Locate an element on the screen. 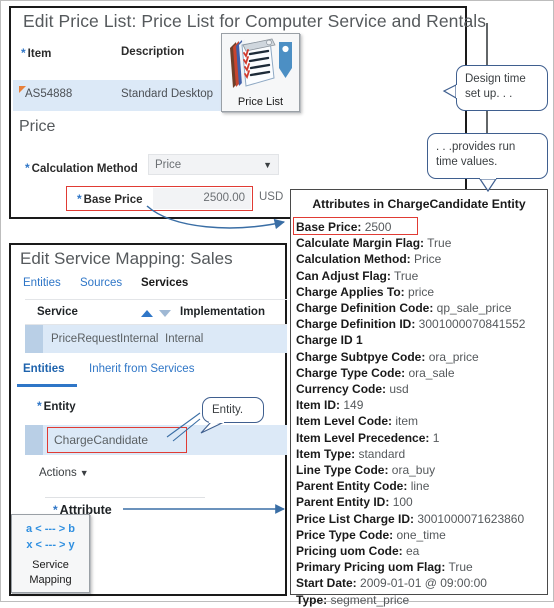  attribute-value: item is located at coordinates (405, 421).